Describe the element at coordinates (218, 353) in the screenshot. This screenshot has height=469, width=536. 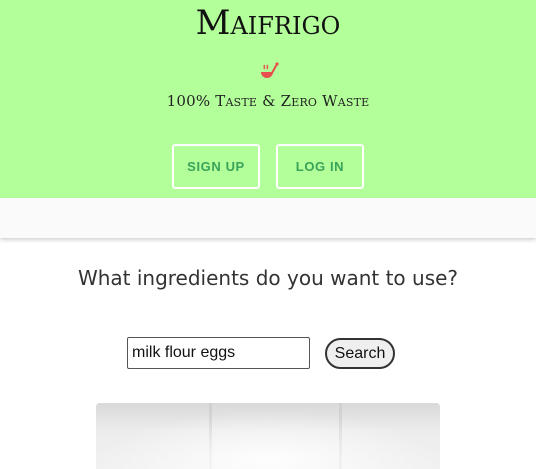
I see `ingredients-search-input` at that location.